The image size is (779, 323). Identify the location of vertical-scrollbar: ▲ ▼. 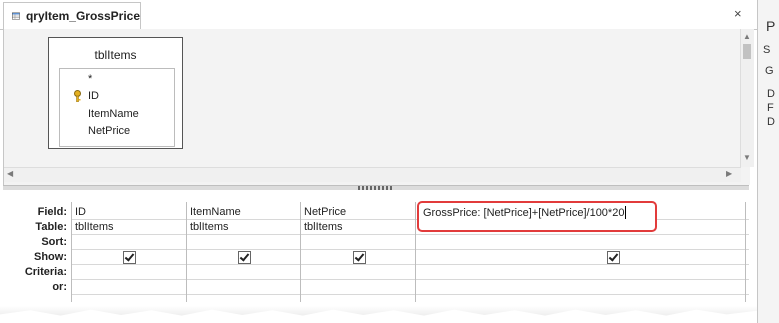
(747, 98).